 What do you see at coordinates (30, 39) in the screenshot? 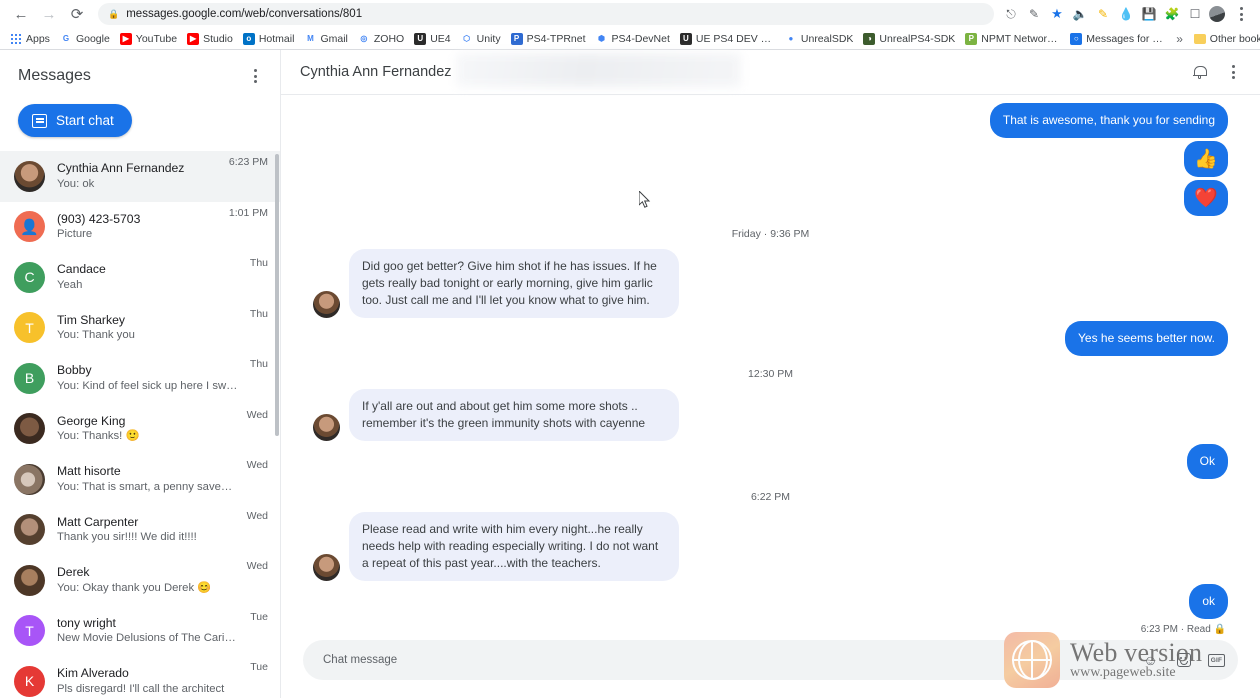
I see `bookmark-item: Apps` at bounding box center [30, 39].